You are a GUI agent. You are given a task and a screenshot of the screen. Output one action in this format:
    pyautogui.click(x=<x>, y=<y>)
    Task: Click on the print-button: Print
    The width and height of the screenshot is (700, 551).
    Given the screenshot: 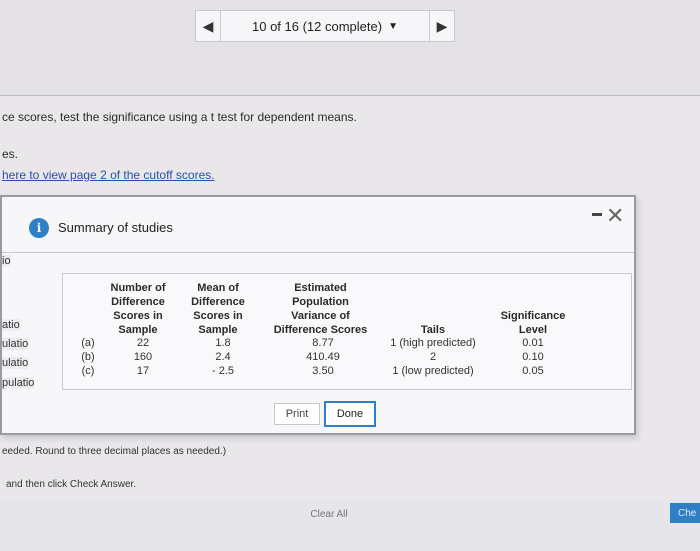 What is the action you would take?
    pyautogui.click(x=297, y=414)
    